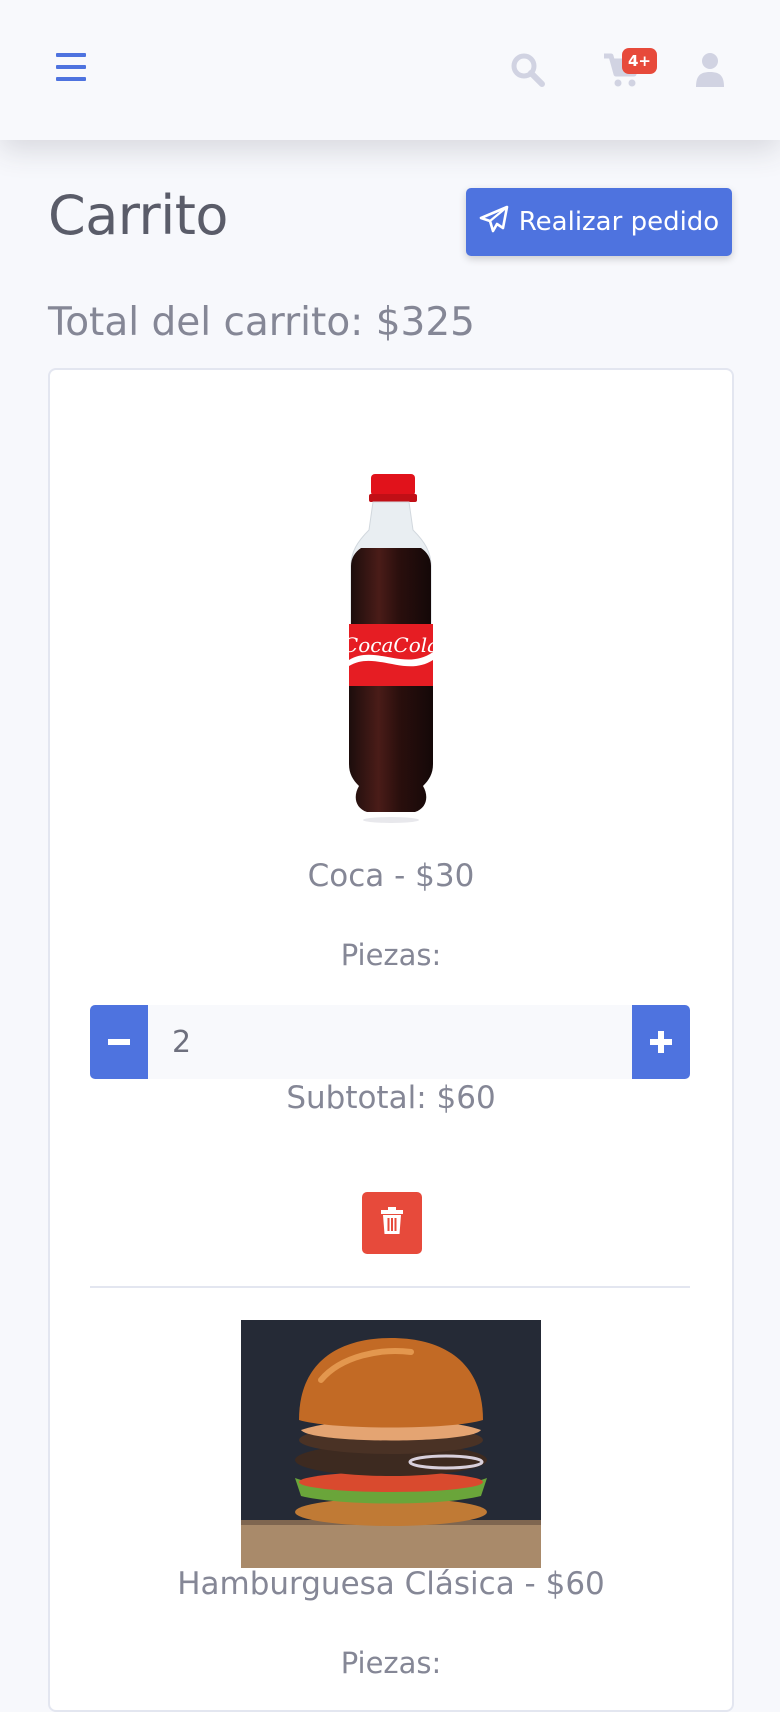  Describe the element at coordinates (391, 876) in the screenshot. I see `product-title: Coca - $30` at that location.